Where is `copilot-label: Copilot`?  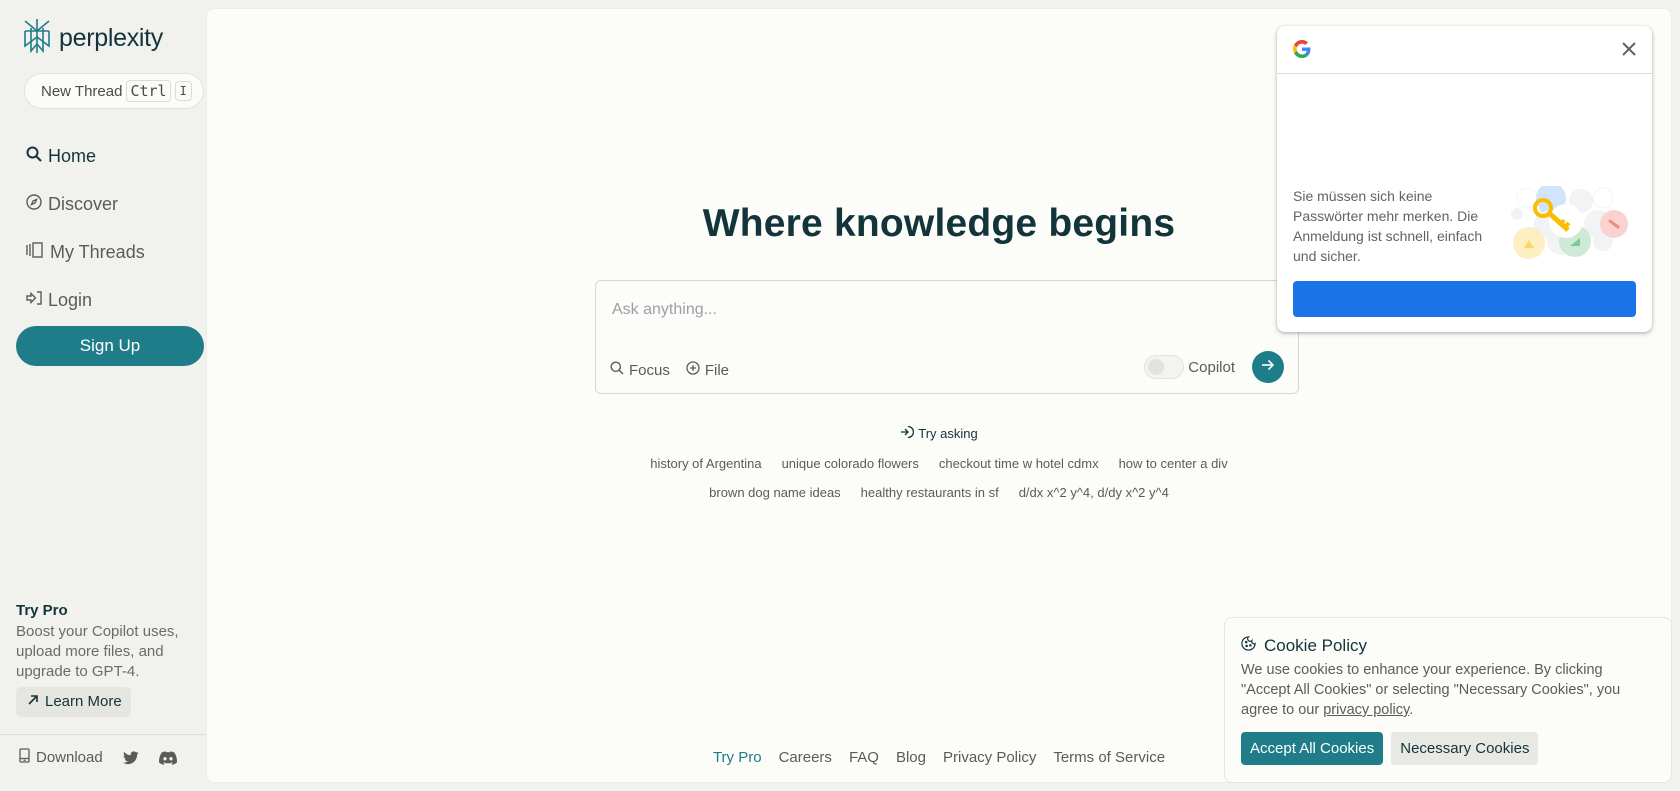 copilot-label: Copilot is located at coordinates (1211, 367).